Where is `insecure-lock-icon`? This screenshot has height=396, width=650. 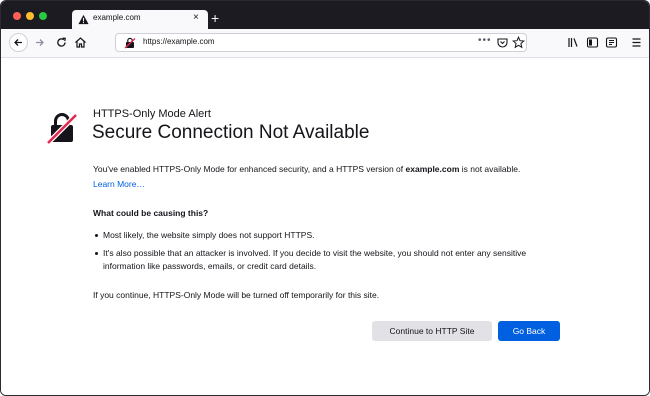 insecure-lock-icon is located at coordinates (130, 43).